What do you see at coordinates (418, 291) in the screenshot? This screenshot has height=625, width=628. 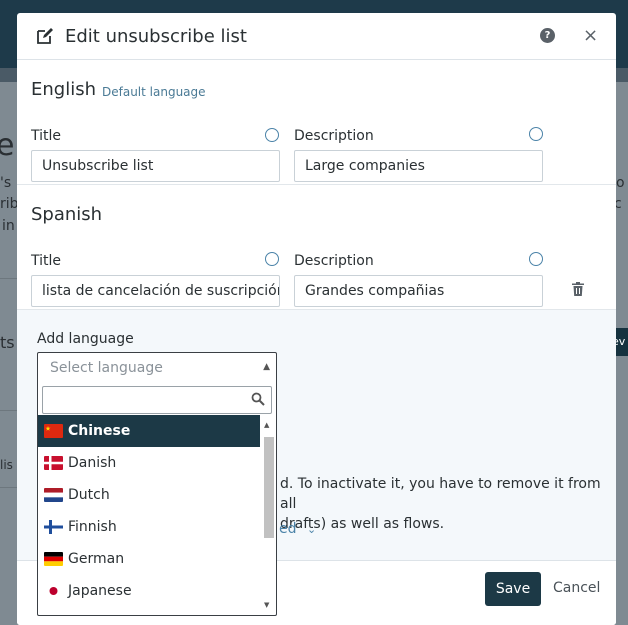 I see `description-input: Grandes compañias` at bounding box center [418, 291].